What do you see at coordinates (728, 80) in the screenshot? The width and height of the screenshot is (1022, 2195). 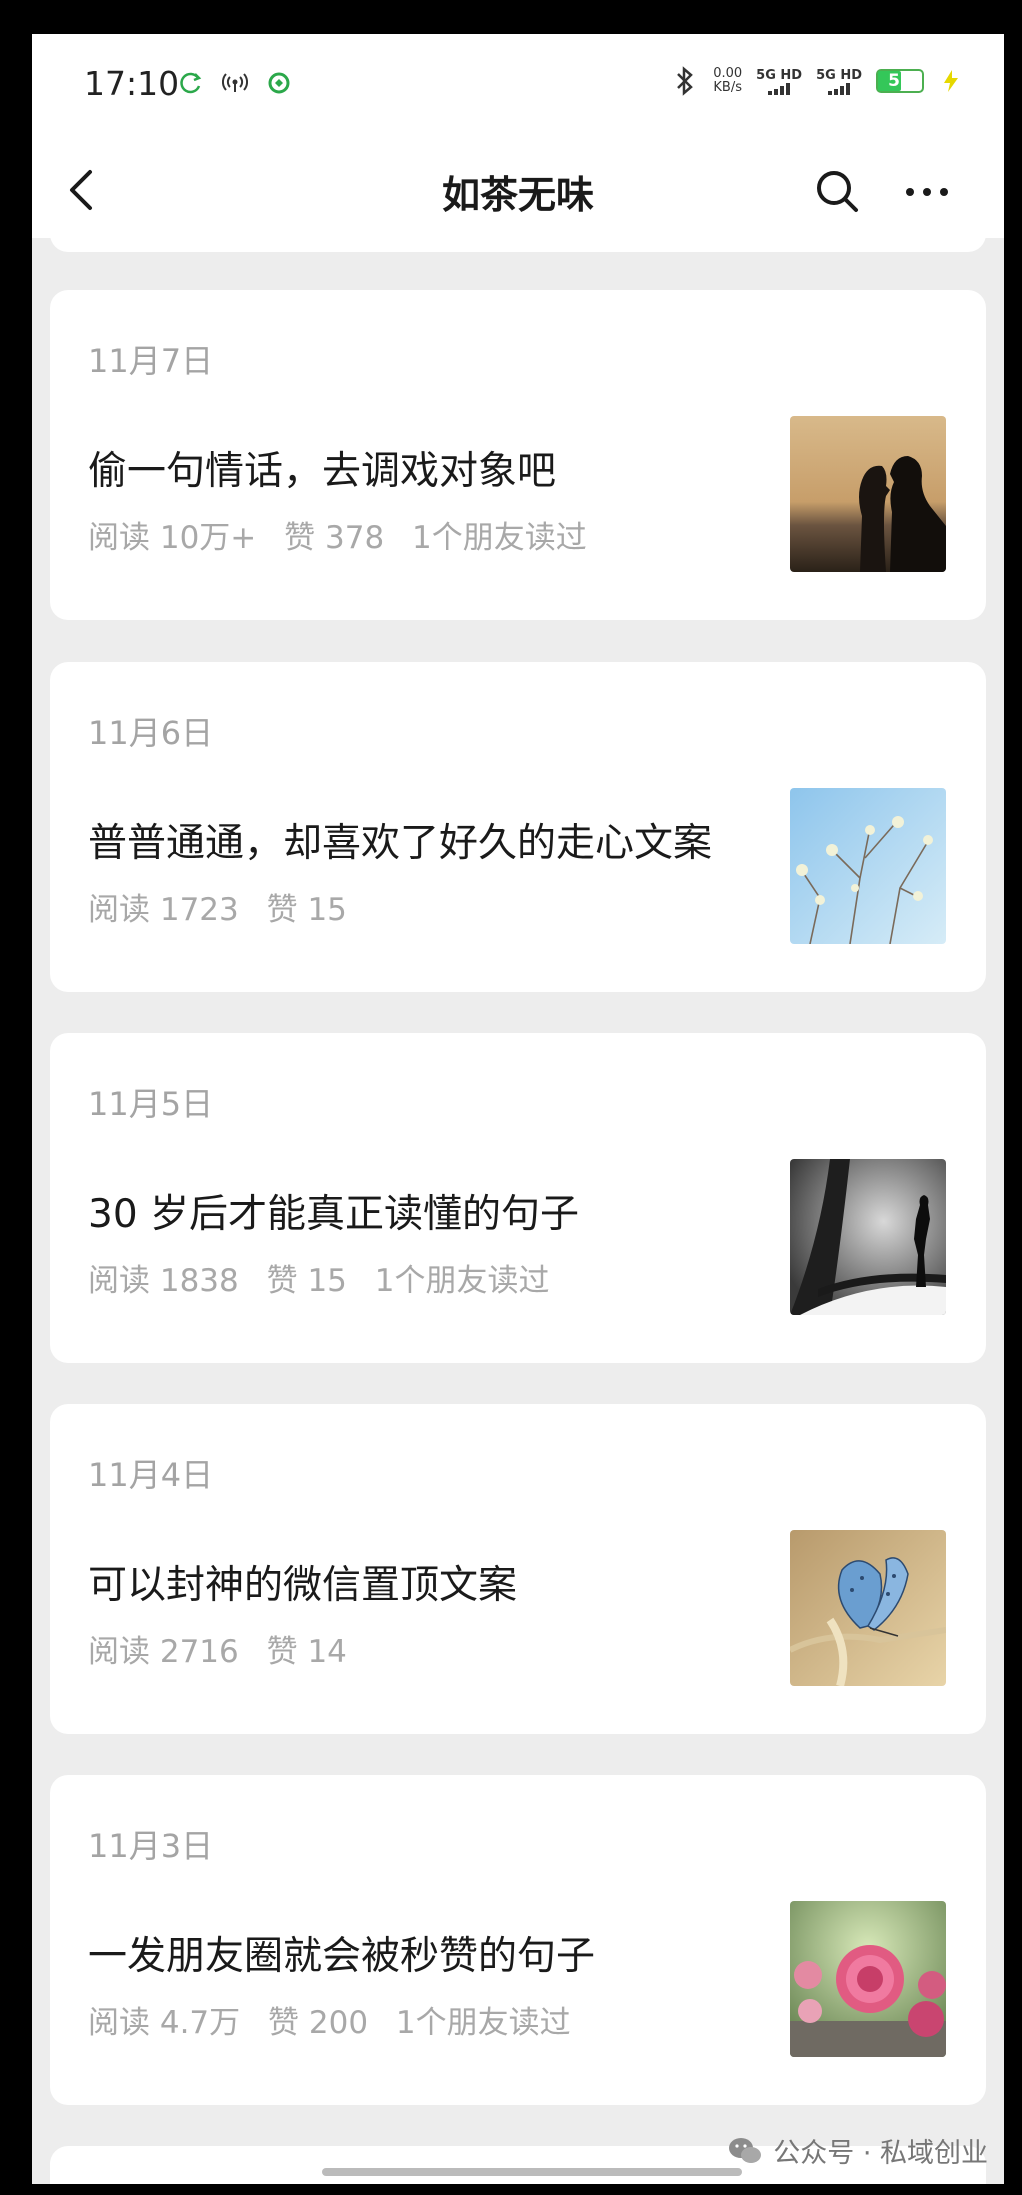 I see `net-speed: 0.00 KB/s` at bounding box center [728, 80].